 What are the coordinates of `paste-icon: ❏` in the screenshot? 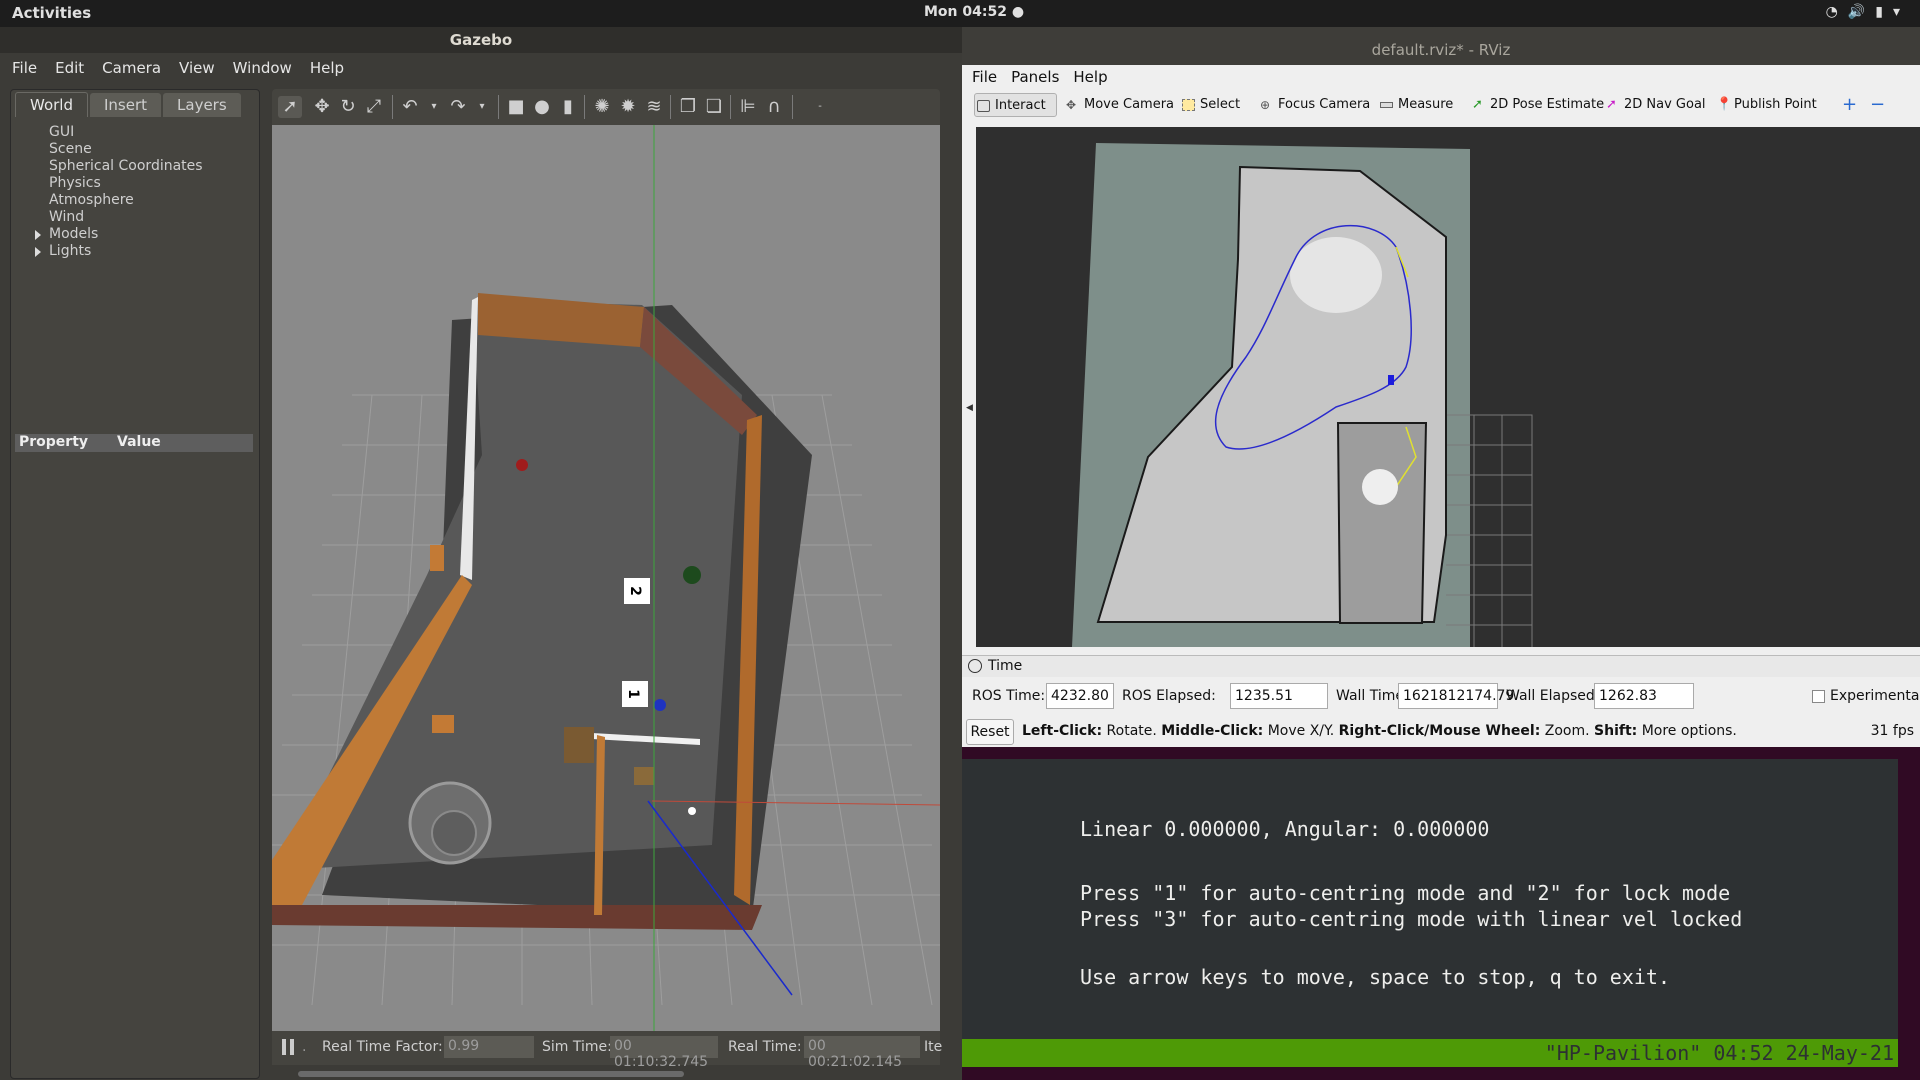 It's located at (714, 107).